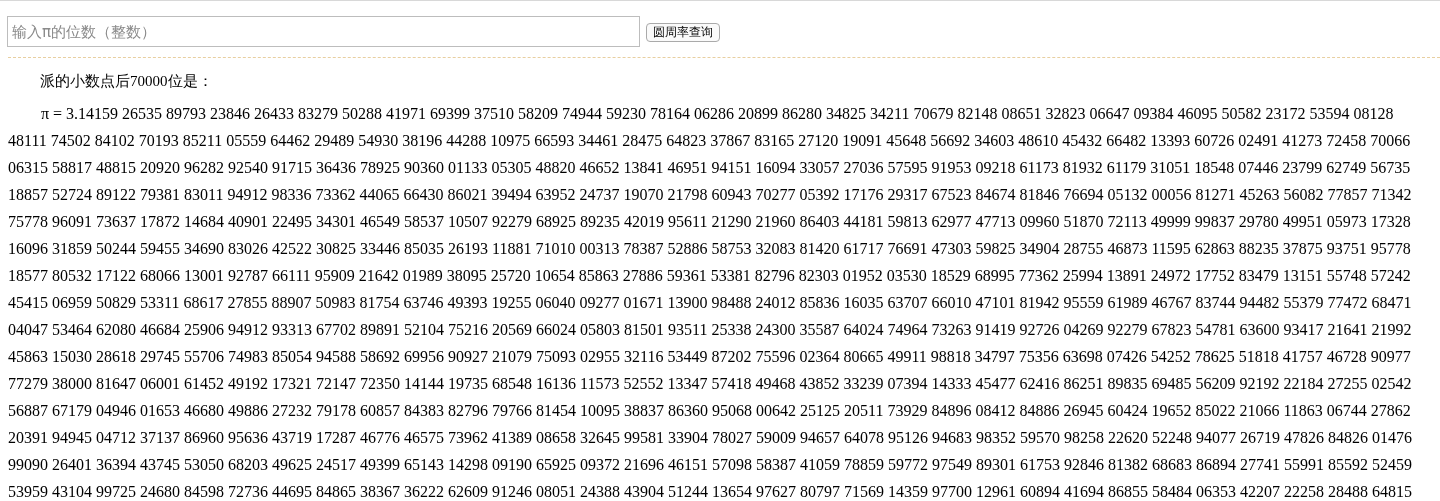  Describe the element at coordinates (710, 491) in the screenshot. I see `digits-line: 53959 43104 99725 24680 84598 72736 44695 84865 38367 36222 62609 91246 08051 24388 43904 51244 13654 97627 80797 71569 14359 97700 12961 60894 41694 86855 58484 06353 42207 22258 28488 64815` at that location.